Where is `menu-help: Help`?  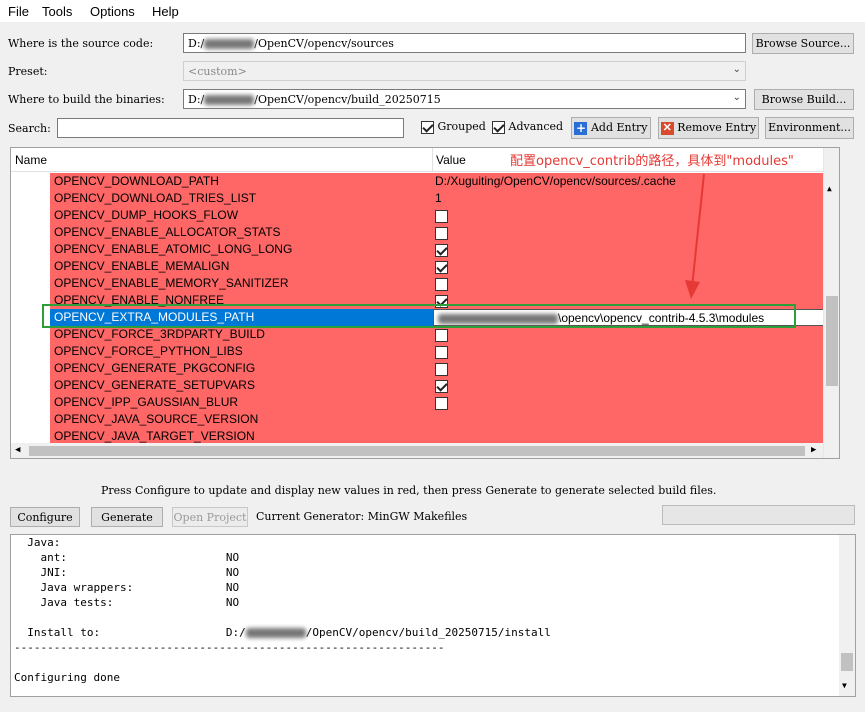 menu-help: Help is located at coordinates (165, 11).